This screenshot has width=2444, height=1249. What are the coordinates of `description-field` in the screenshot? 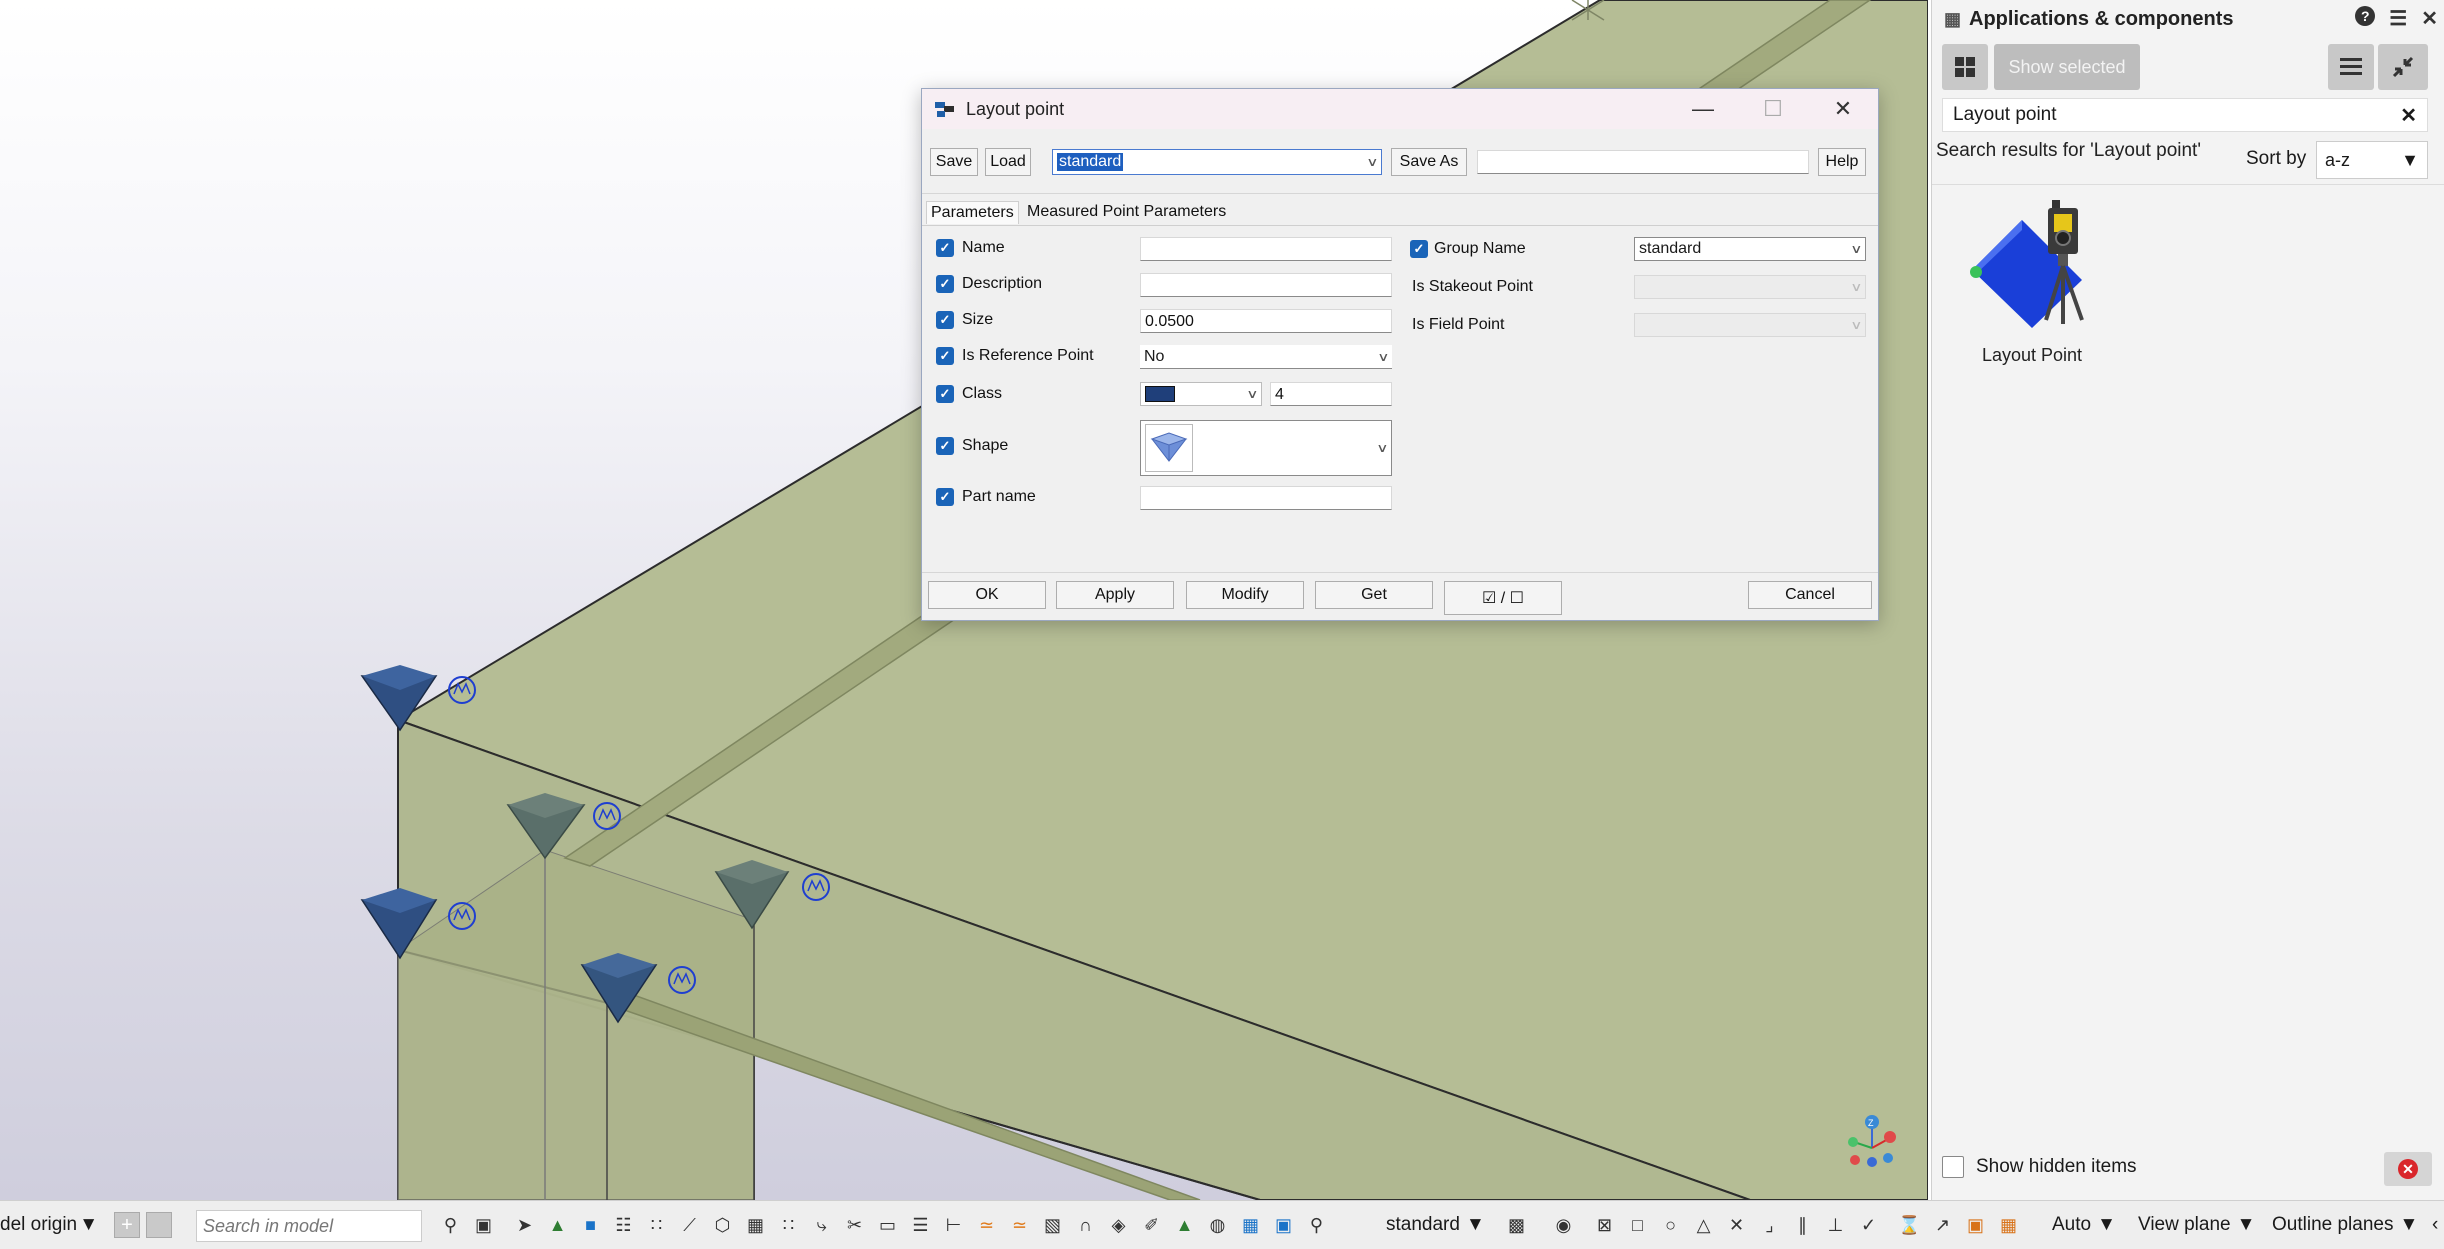 It's located at (1266, 285).